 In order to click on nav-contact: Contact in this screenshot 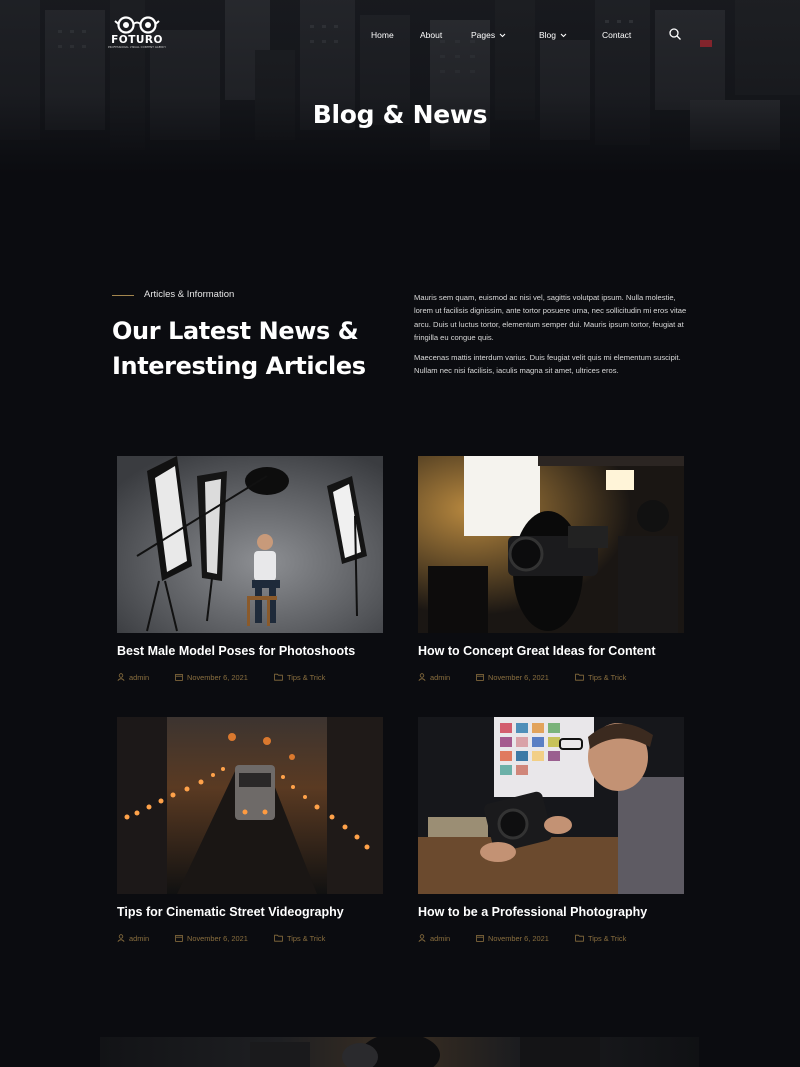, I will do `click(616, 35)`.